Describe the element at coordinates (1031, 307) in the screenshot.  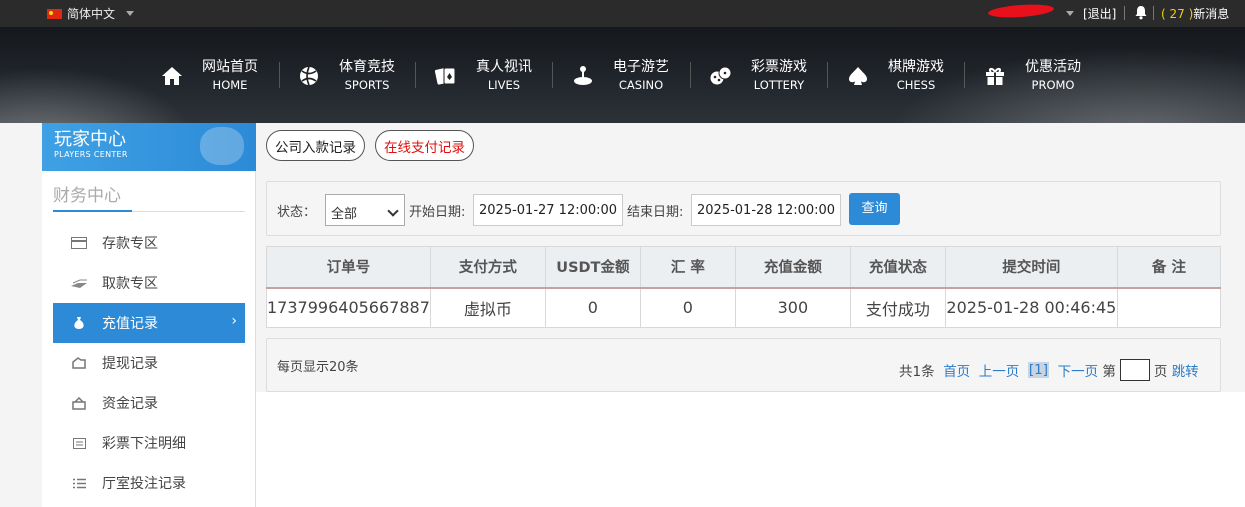
I see `submit-time-cell: 2025-01-28 00:46:45` at that location.